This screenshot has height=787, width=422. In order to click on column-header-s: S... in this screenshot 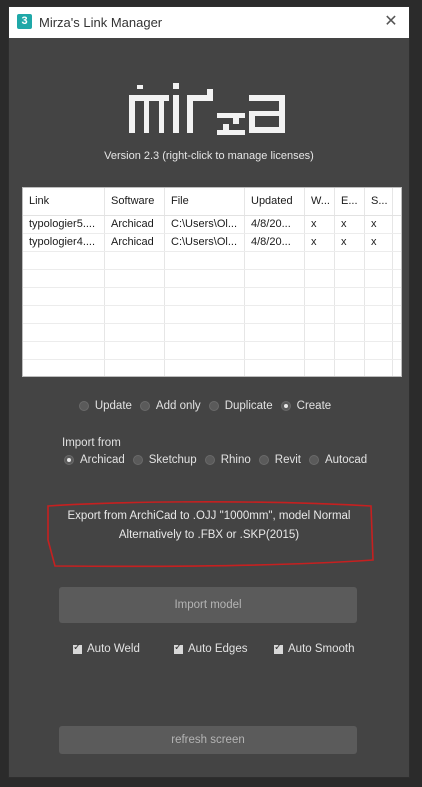, I will do `click(379, 201)`.